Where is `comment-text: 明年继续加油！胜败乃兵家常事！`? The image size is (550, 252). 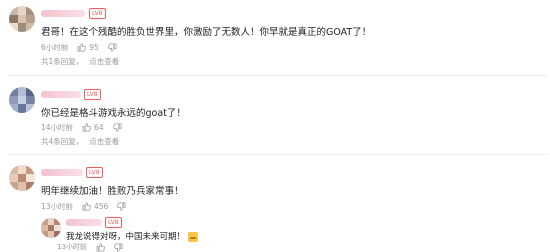
comment-text: 明年继续加油！胜败乃兵家常事！ is located at coordinates (112, 191).